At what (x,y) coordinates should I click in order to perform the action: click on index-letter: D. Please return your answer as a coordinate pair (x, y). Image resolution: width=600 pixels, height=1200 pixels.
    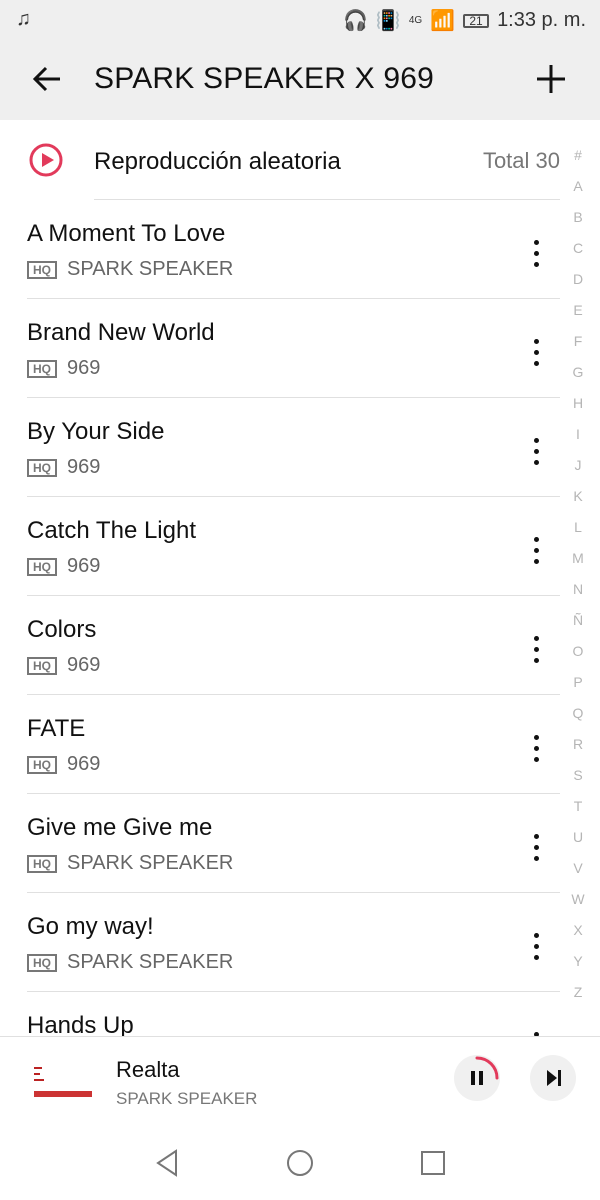
    Looking at the image, I should click on (578, 279).